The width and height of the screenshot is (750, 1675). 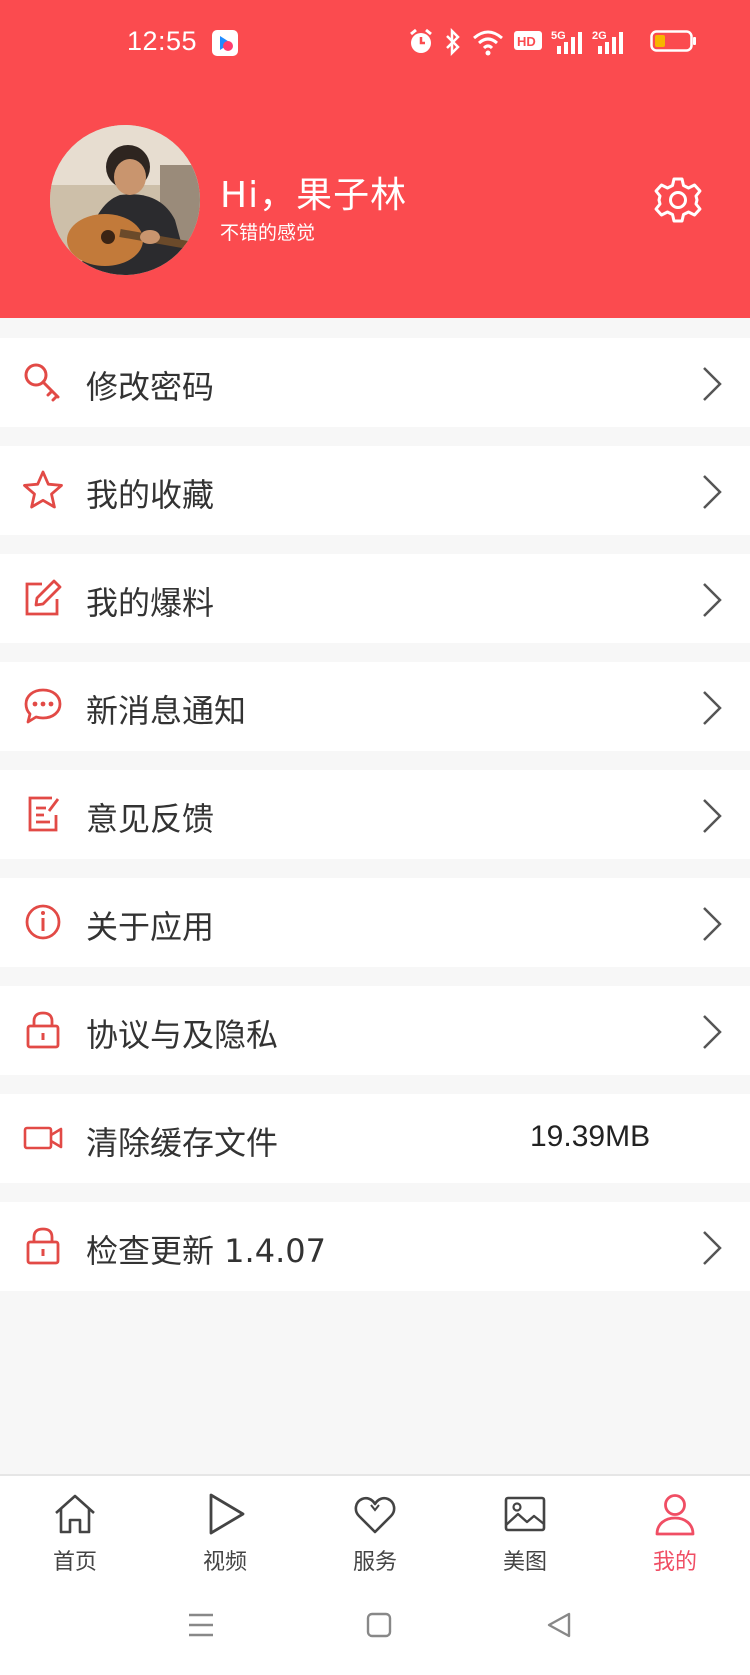 What do you see at coordinates (525, 1514) in the screenshot?
I see `image-icon` at bounding box center [525, 1514].